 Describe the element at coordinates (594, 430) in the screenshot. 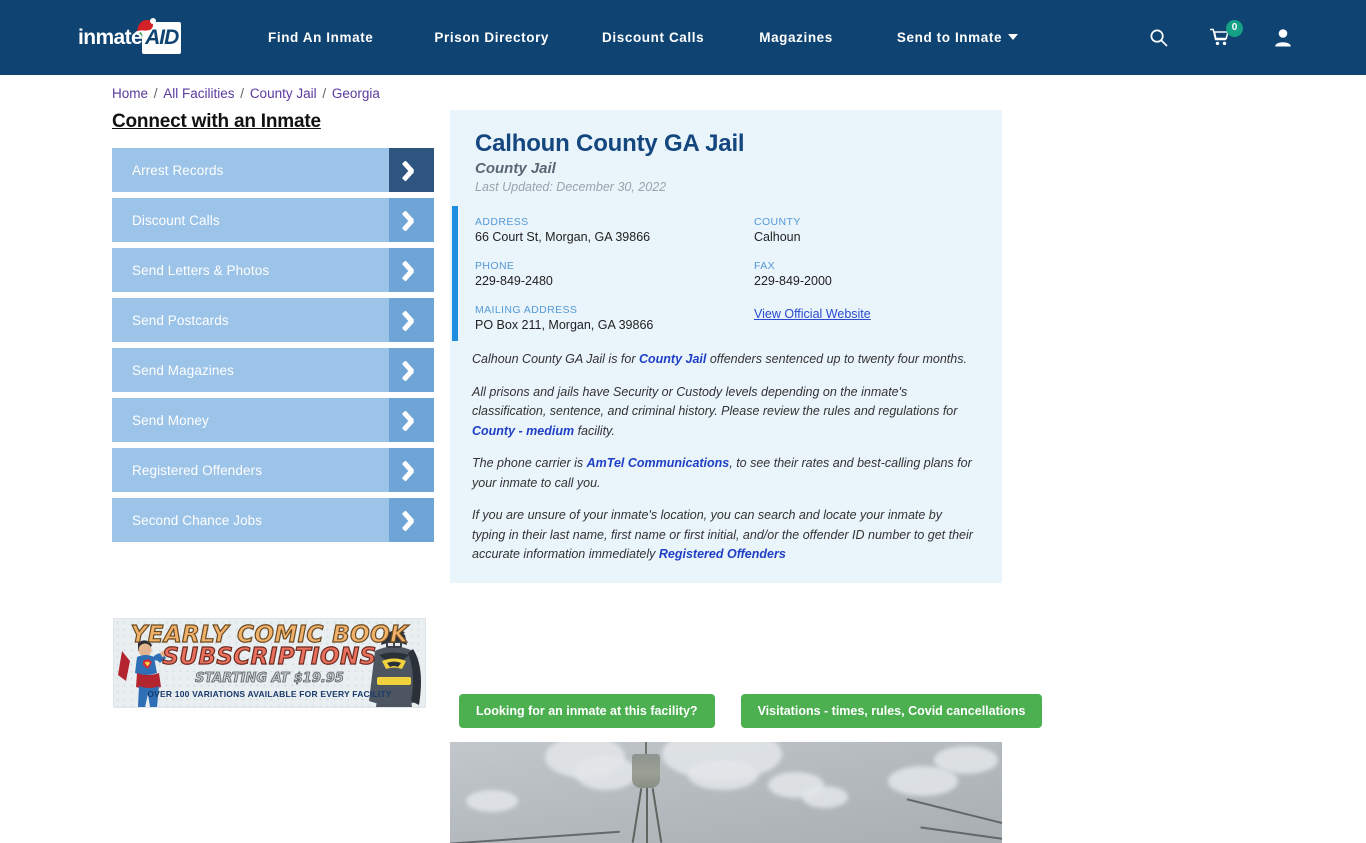

I see `p2-text-b: facility.` at that location.